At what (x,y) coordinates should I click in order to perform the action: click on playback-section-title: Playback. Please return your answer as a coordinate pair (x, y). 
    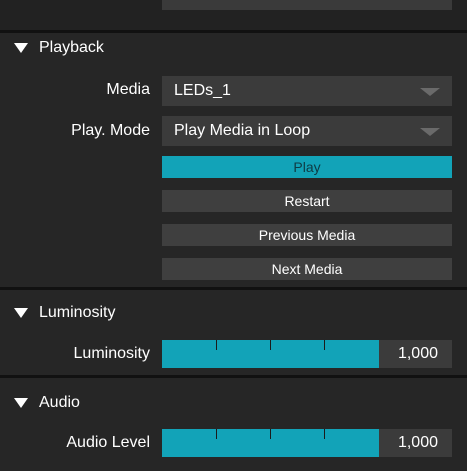
    Looking at the image, I should click on (71, 47).